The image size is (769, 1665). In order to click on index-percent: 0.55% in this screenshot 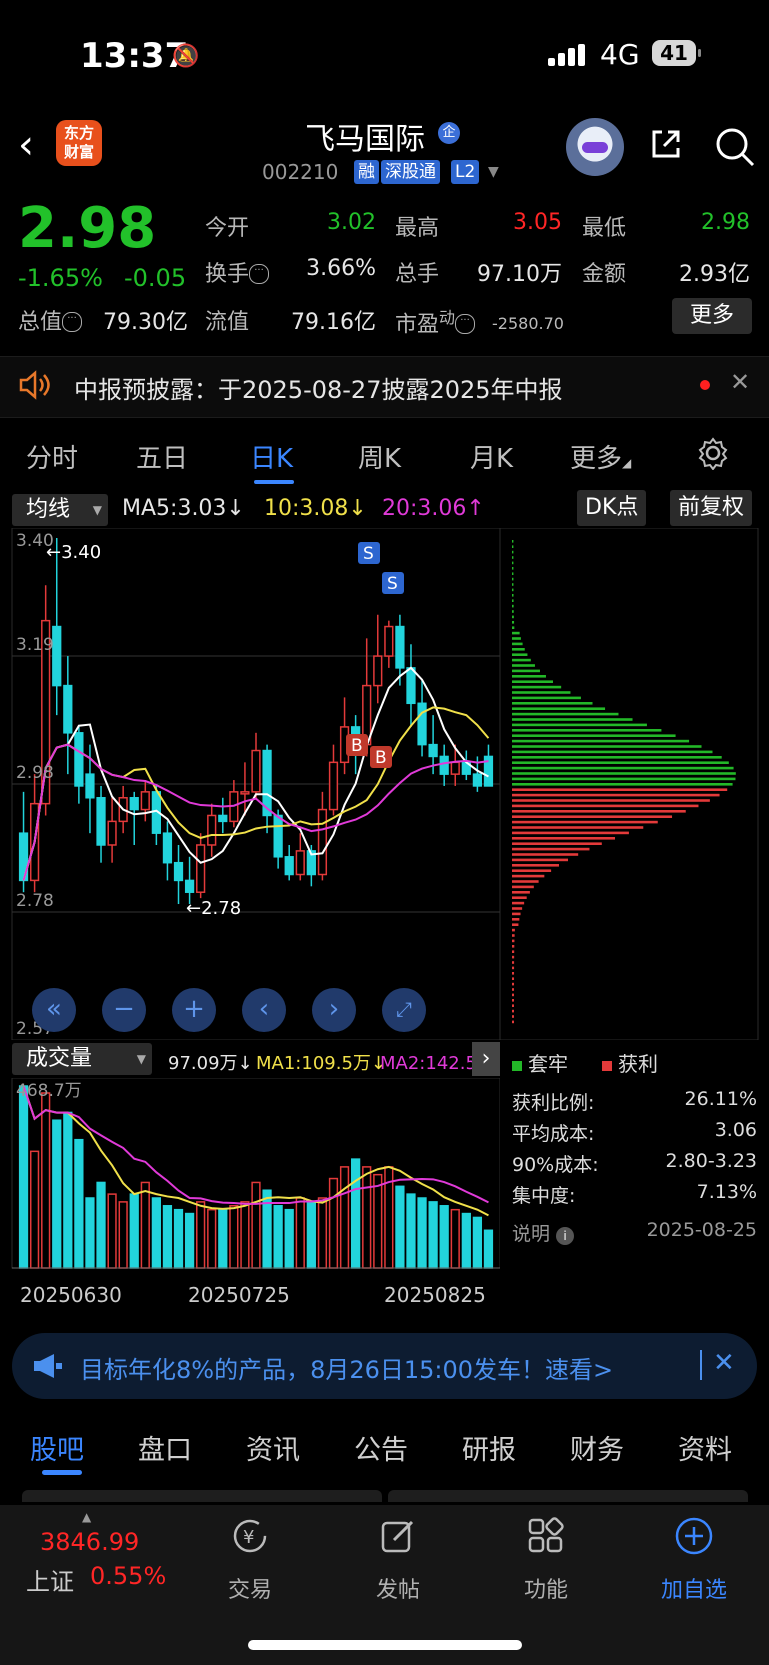, I will do `click(128, 1576)`.